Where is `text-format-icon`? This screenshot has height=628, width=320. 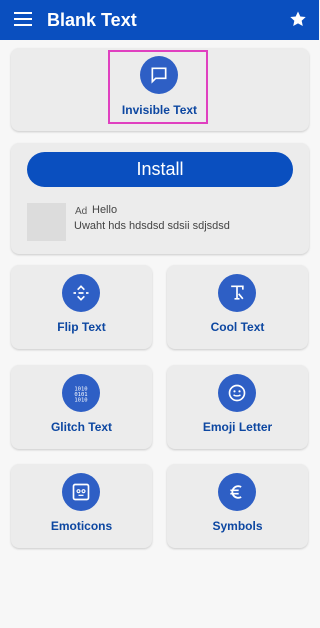
text-format-icon is located at coordinates (237, 293).